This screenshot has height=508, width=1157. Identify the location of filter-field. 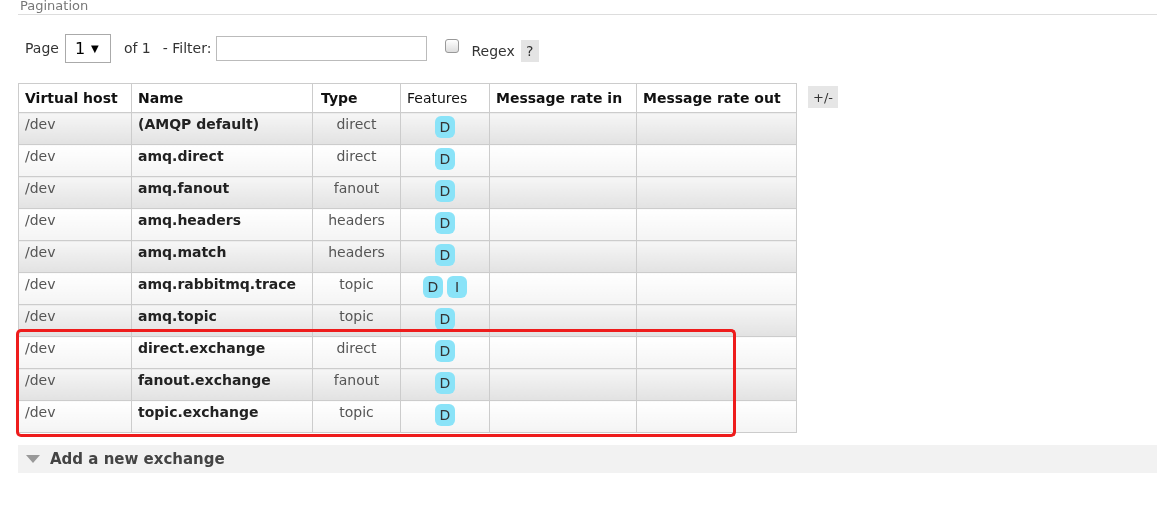
(322, 48).